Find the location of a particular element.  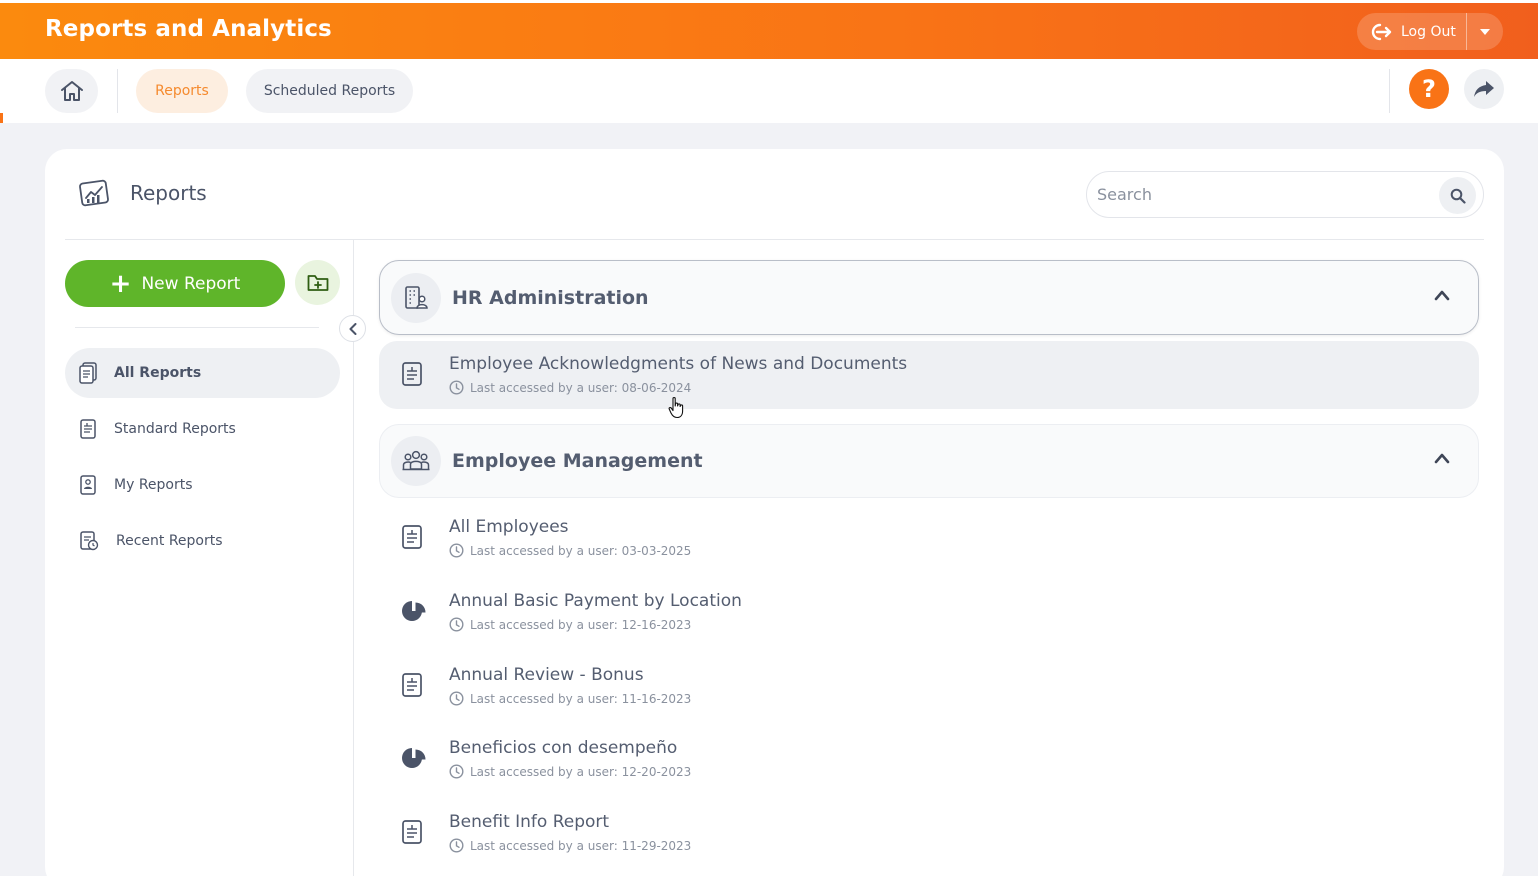

report-last-accessed: Last accessed by a user: 08-06-2024 is located at coordinates (570, 387).